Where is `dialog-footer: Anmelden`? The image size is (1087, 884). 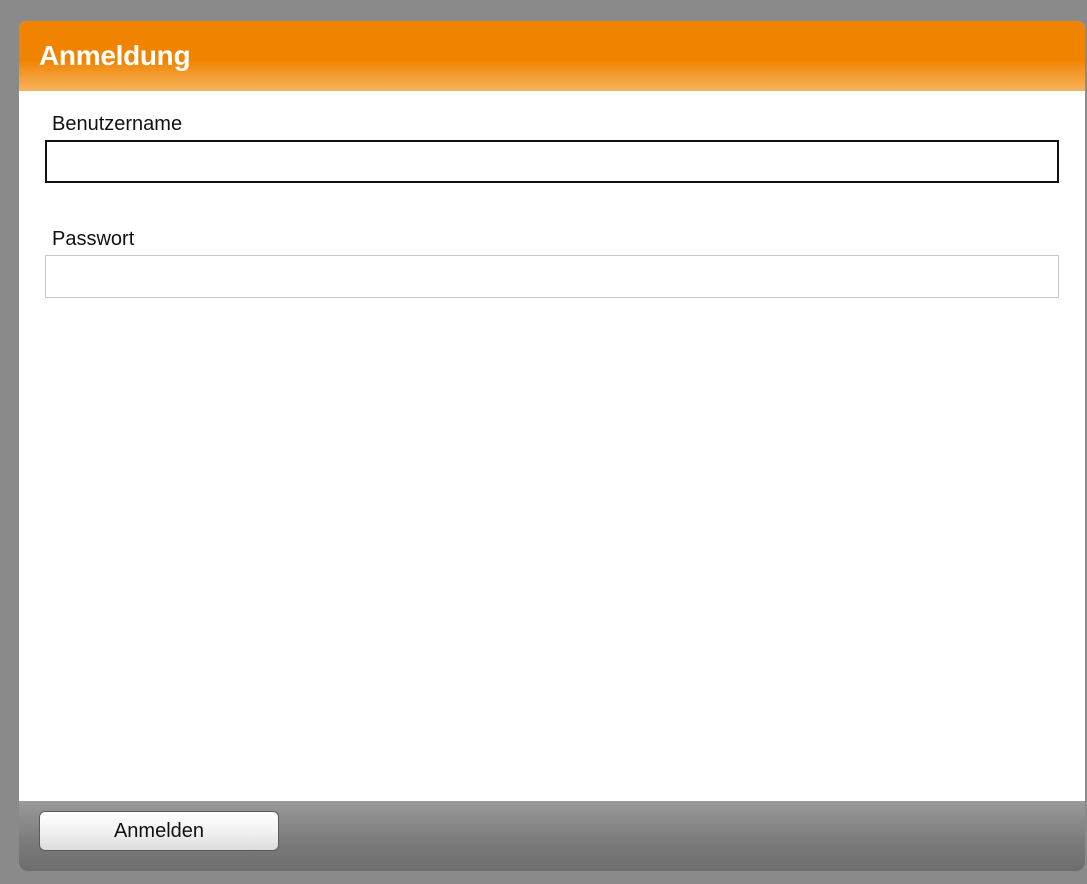
dialog-footer: Anmelden is located at coordinates (552, 836).